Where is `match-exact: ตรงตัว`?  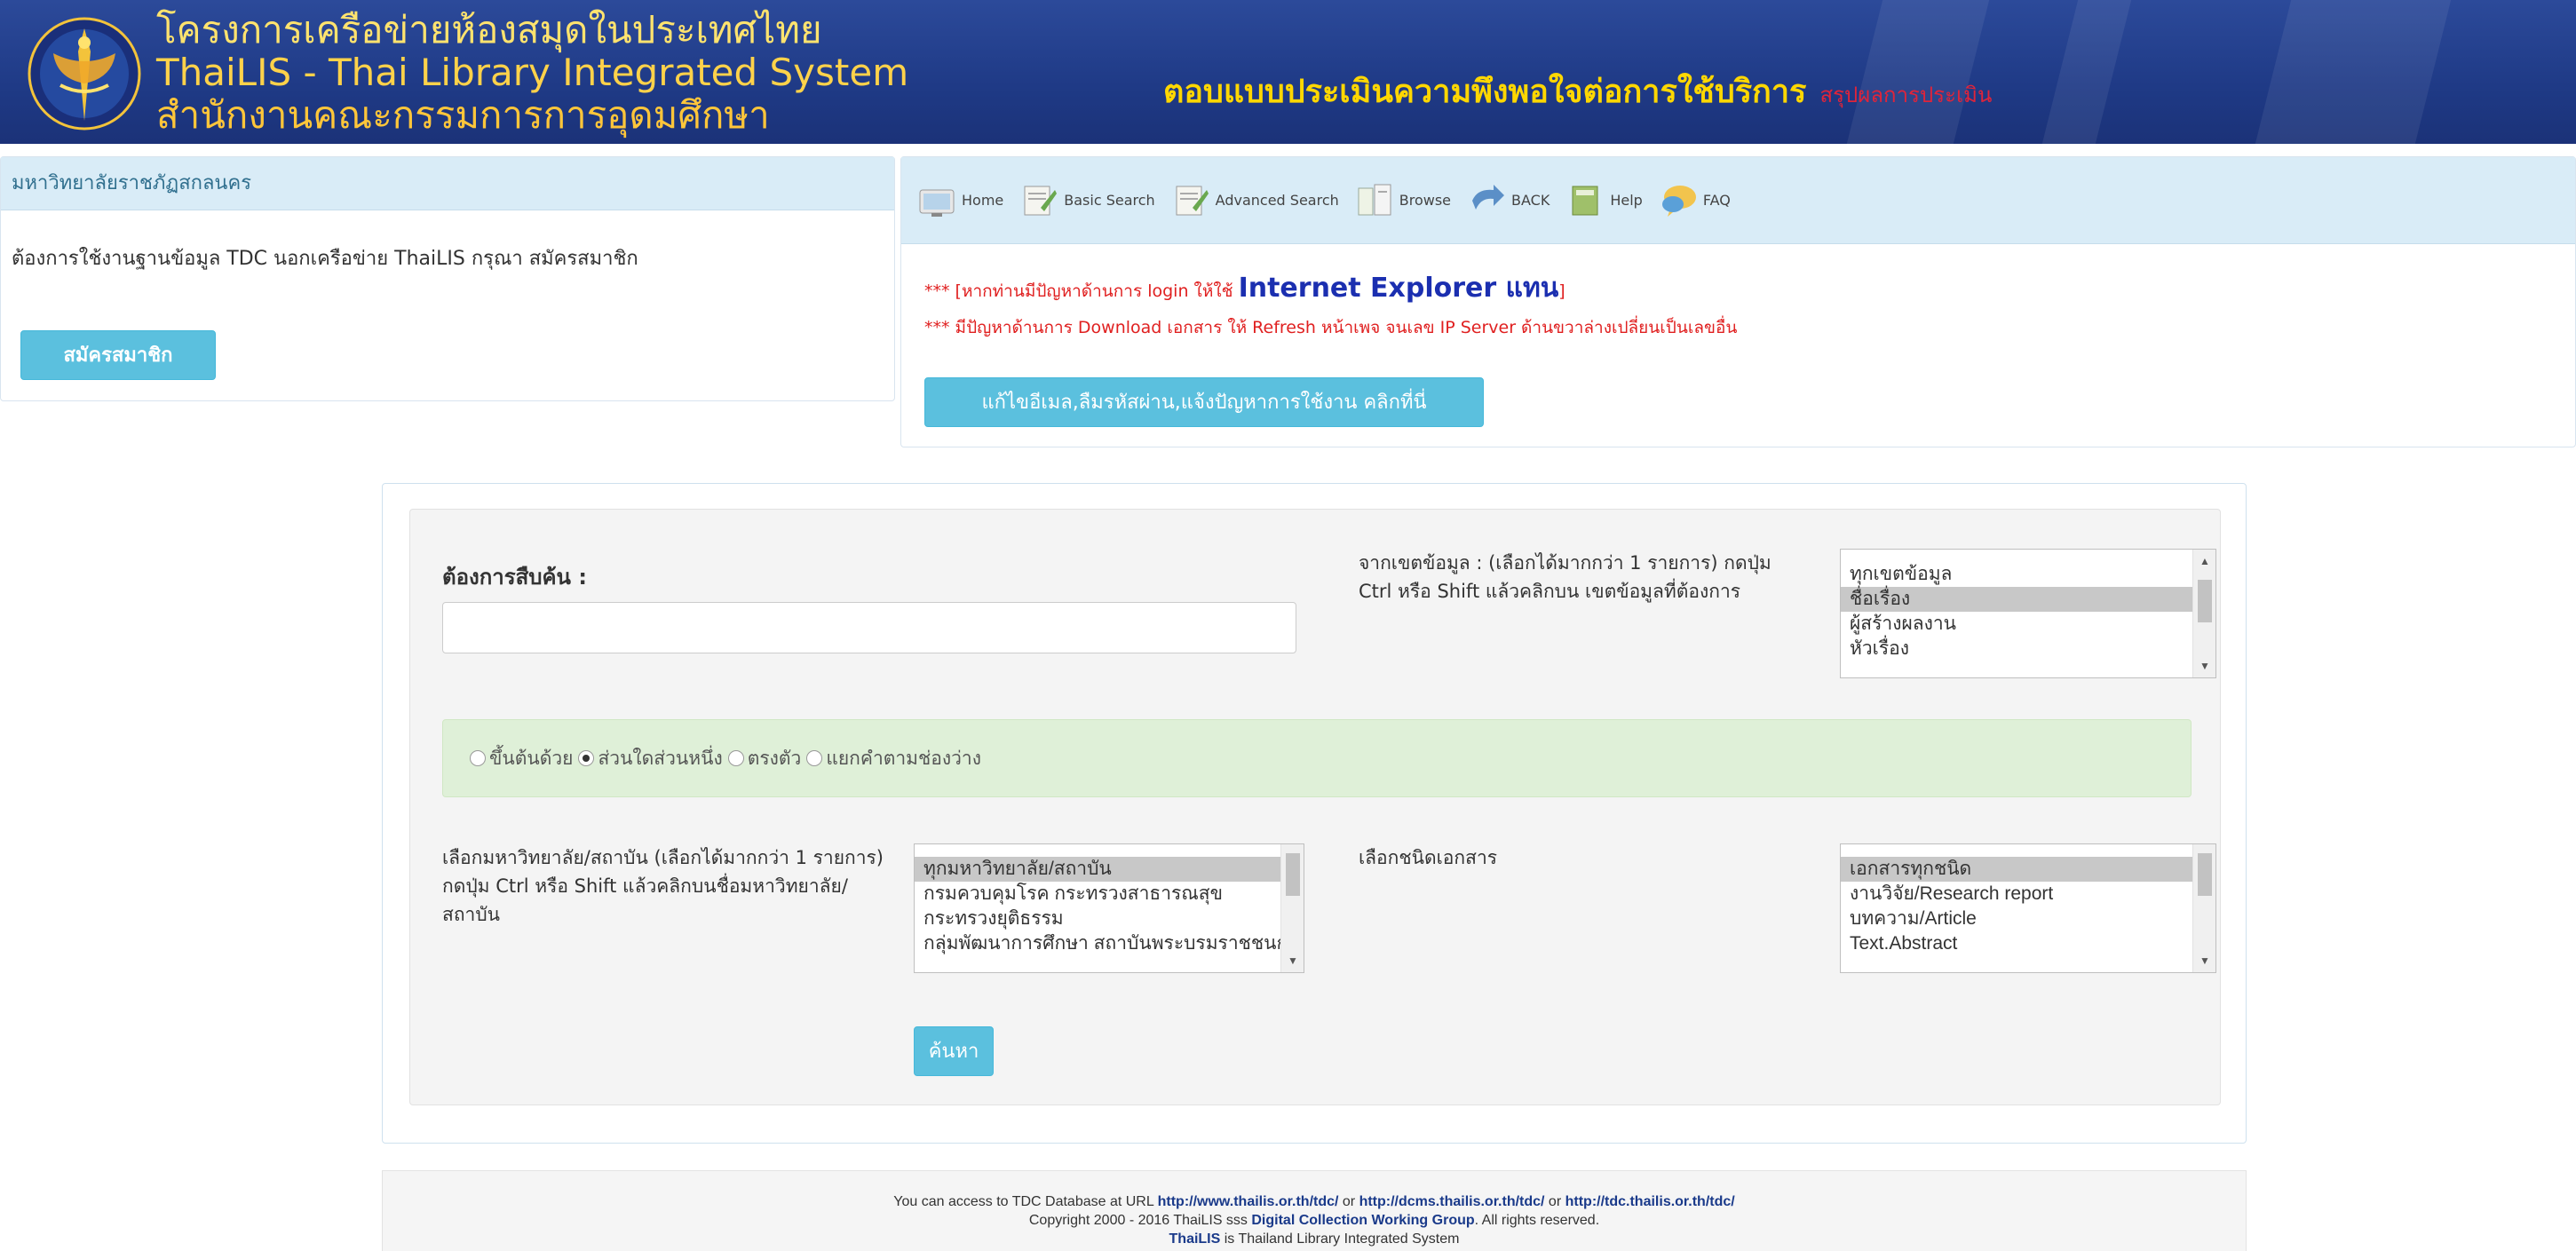
match-exact: ตรงตัว is located at coordinates (765, 759).